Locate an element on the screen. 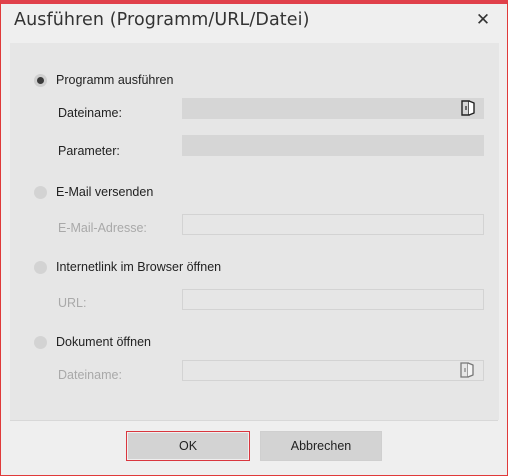 This screenshot has height=476, width=508. cancel-button: Abbrechen is located at coordinates (321, 446).